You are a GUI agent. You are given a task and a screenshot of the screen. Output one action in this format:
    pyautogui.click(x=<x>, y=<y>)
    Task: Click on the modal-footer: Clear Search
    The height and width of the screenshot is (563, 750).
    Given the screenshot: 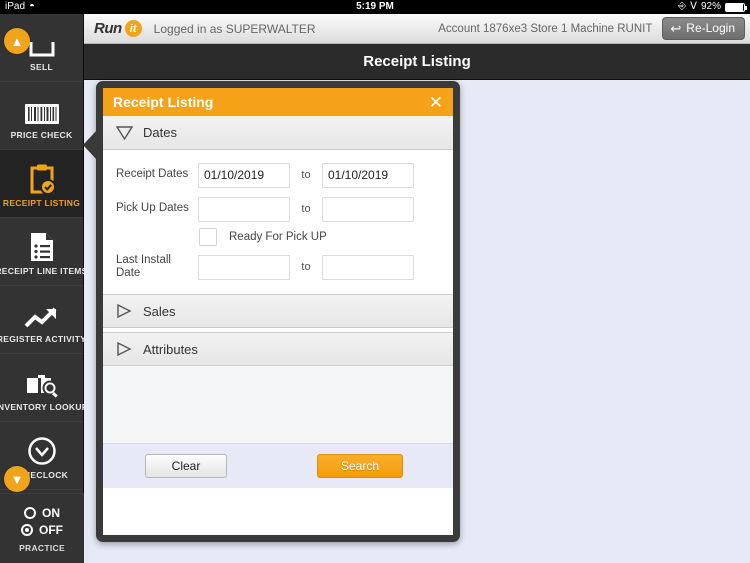 What is the action you would take?
    pyautogui.click(x=278, y=466)
    